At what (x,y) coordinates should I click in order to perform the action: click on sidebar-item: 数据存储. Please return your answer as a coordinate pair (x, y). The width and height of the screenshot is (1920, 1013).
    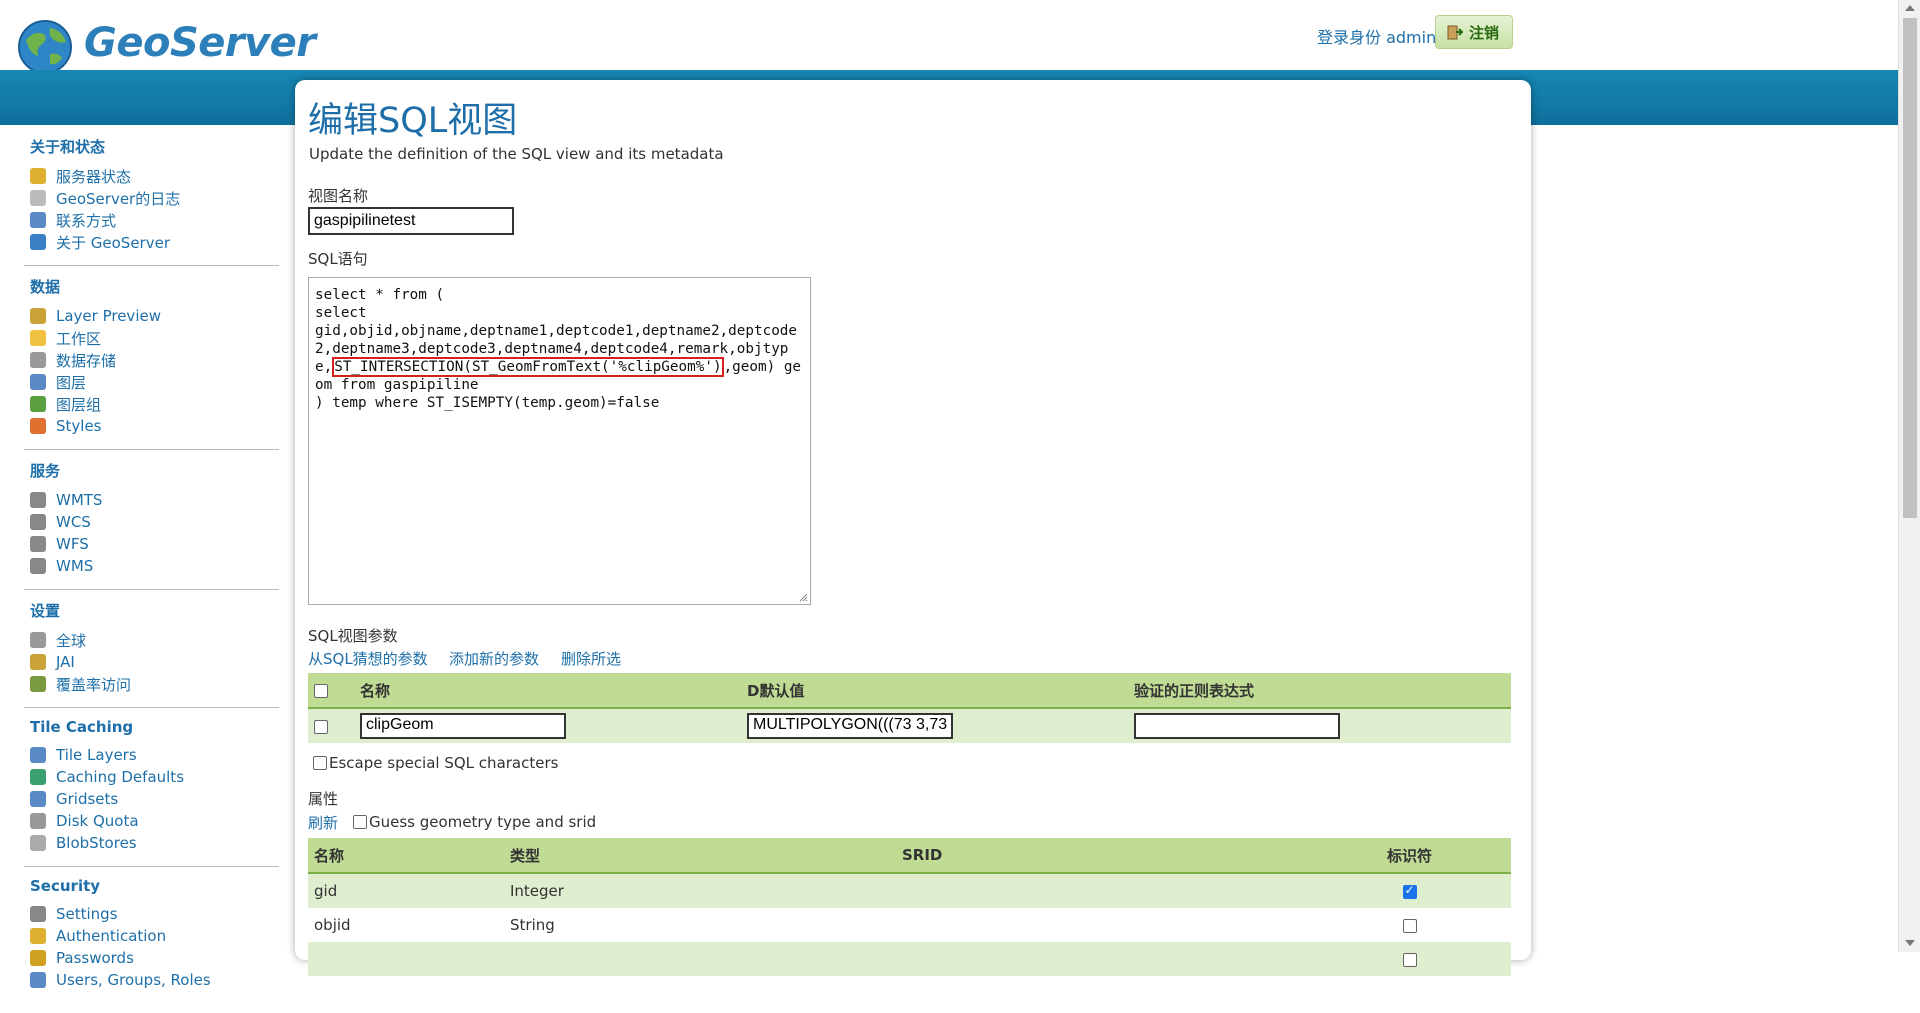
    Looking at the image, I should click on (154, 360).